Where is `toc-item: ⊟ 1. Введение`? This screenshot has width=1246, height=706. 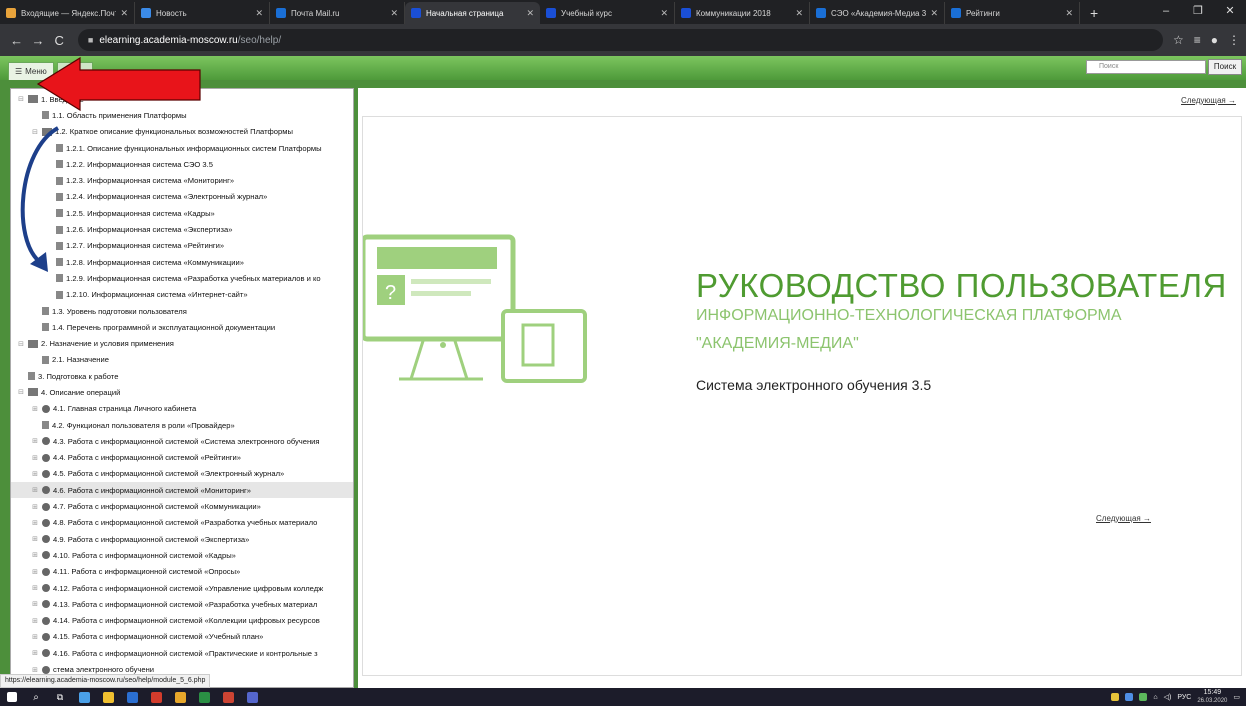
toc-item: ⊟ 1. Введение is located at coordinates (182, 99).